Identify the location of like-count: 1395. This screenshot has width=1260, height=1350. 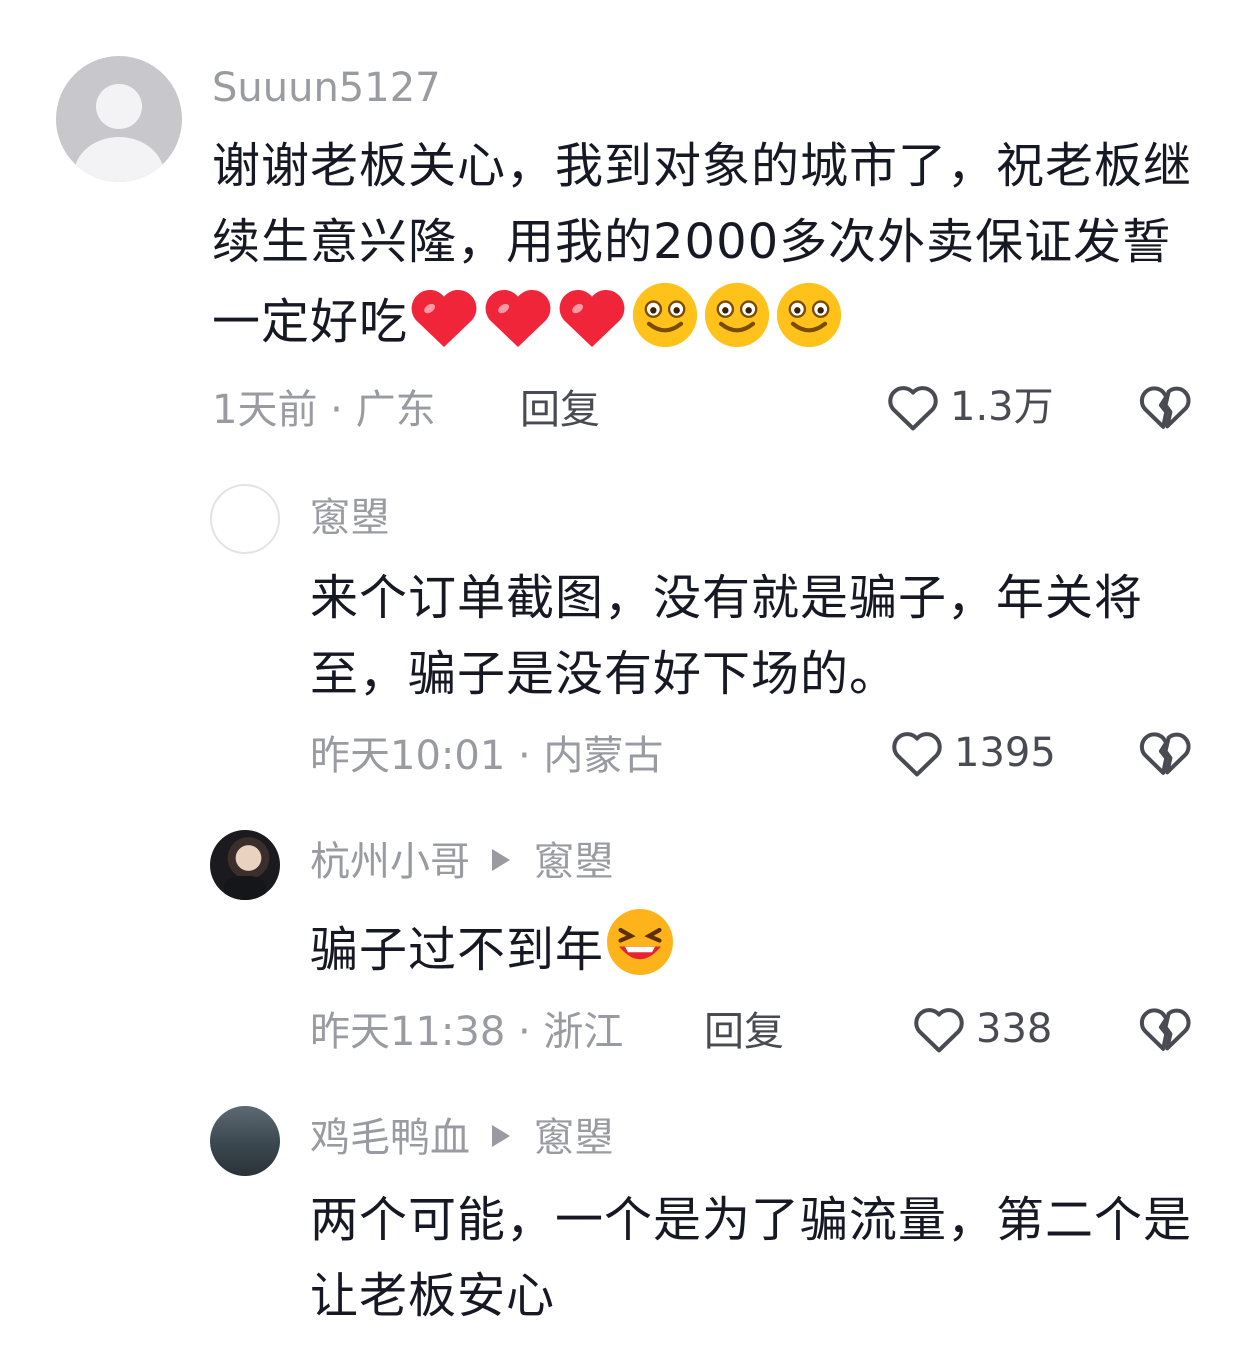
(1005, 753).